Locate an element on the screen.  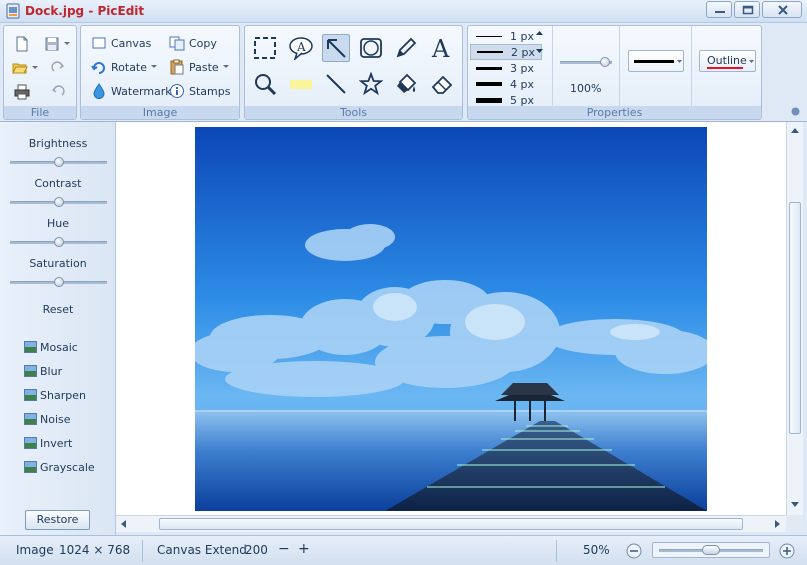
canvas-extend-increase-button: + is located at coordinates (304, 549).